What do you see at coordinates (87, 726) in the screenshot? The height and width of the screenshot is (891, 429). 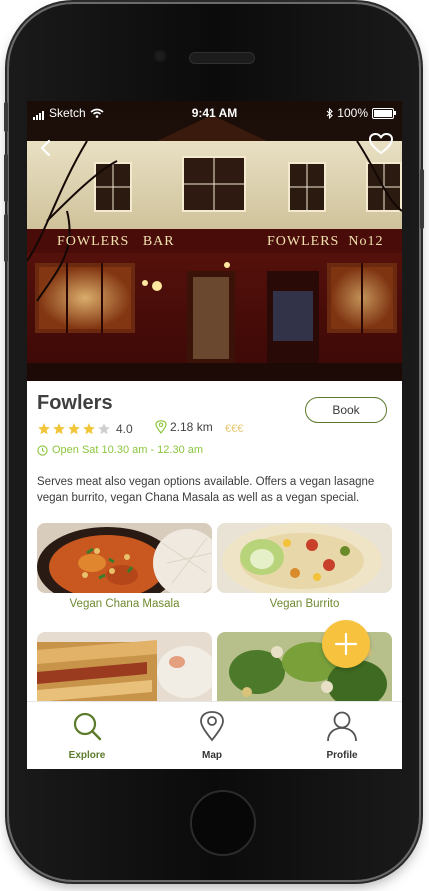 I see `search-icon` at bounding box center [87, 726].